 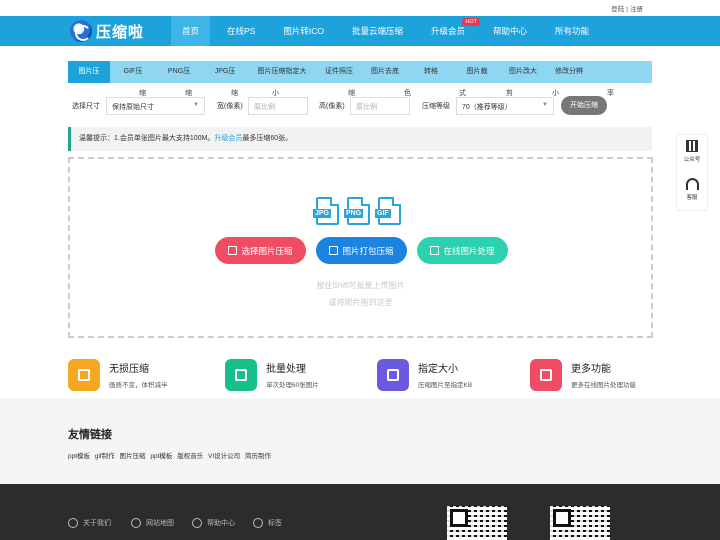 I want to click on nav-item-batch-cloud: 批量云端压缩, so click(x=377, y=31).